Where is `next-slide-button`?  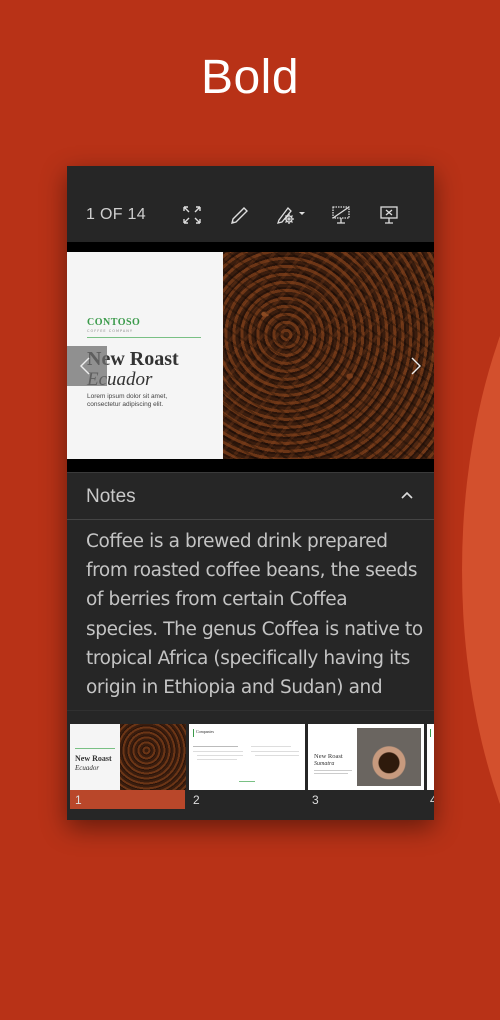 next-slide-button is located at coordinates (416, 366).